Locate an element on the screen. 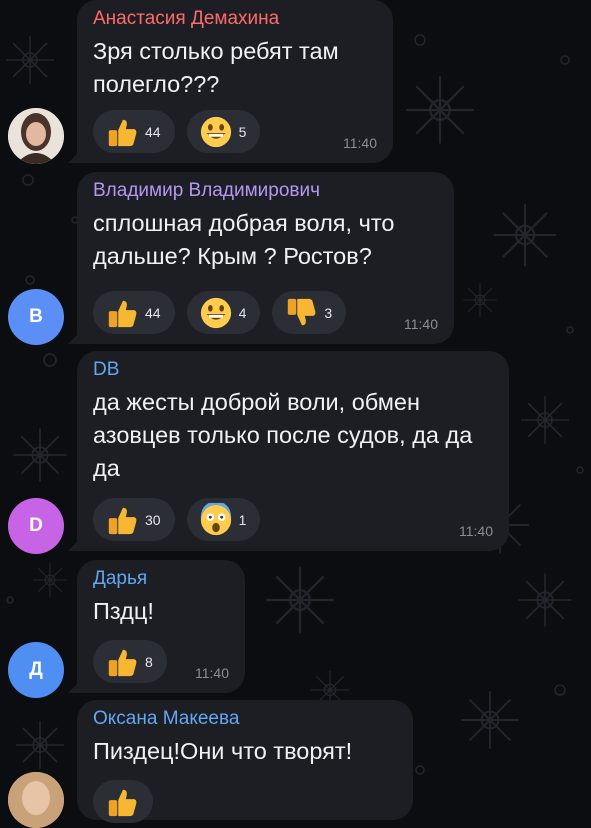 The height and width of the screenshot is (828, 591). reaction-count: 1 is located at coordinates (242, 519).